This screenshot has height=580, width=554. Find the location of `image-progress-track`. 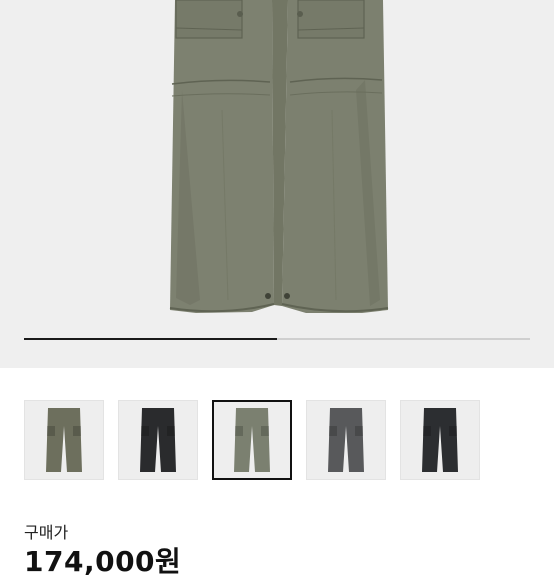

image-progress-track is located at coordinates (277, 339).